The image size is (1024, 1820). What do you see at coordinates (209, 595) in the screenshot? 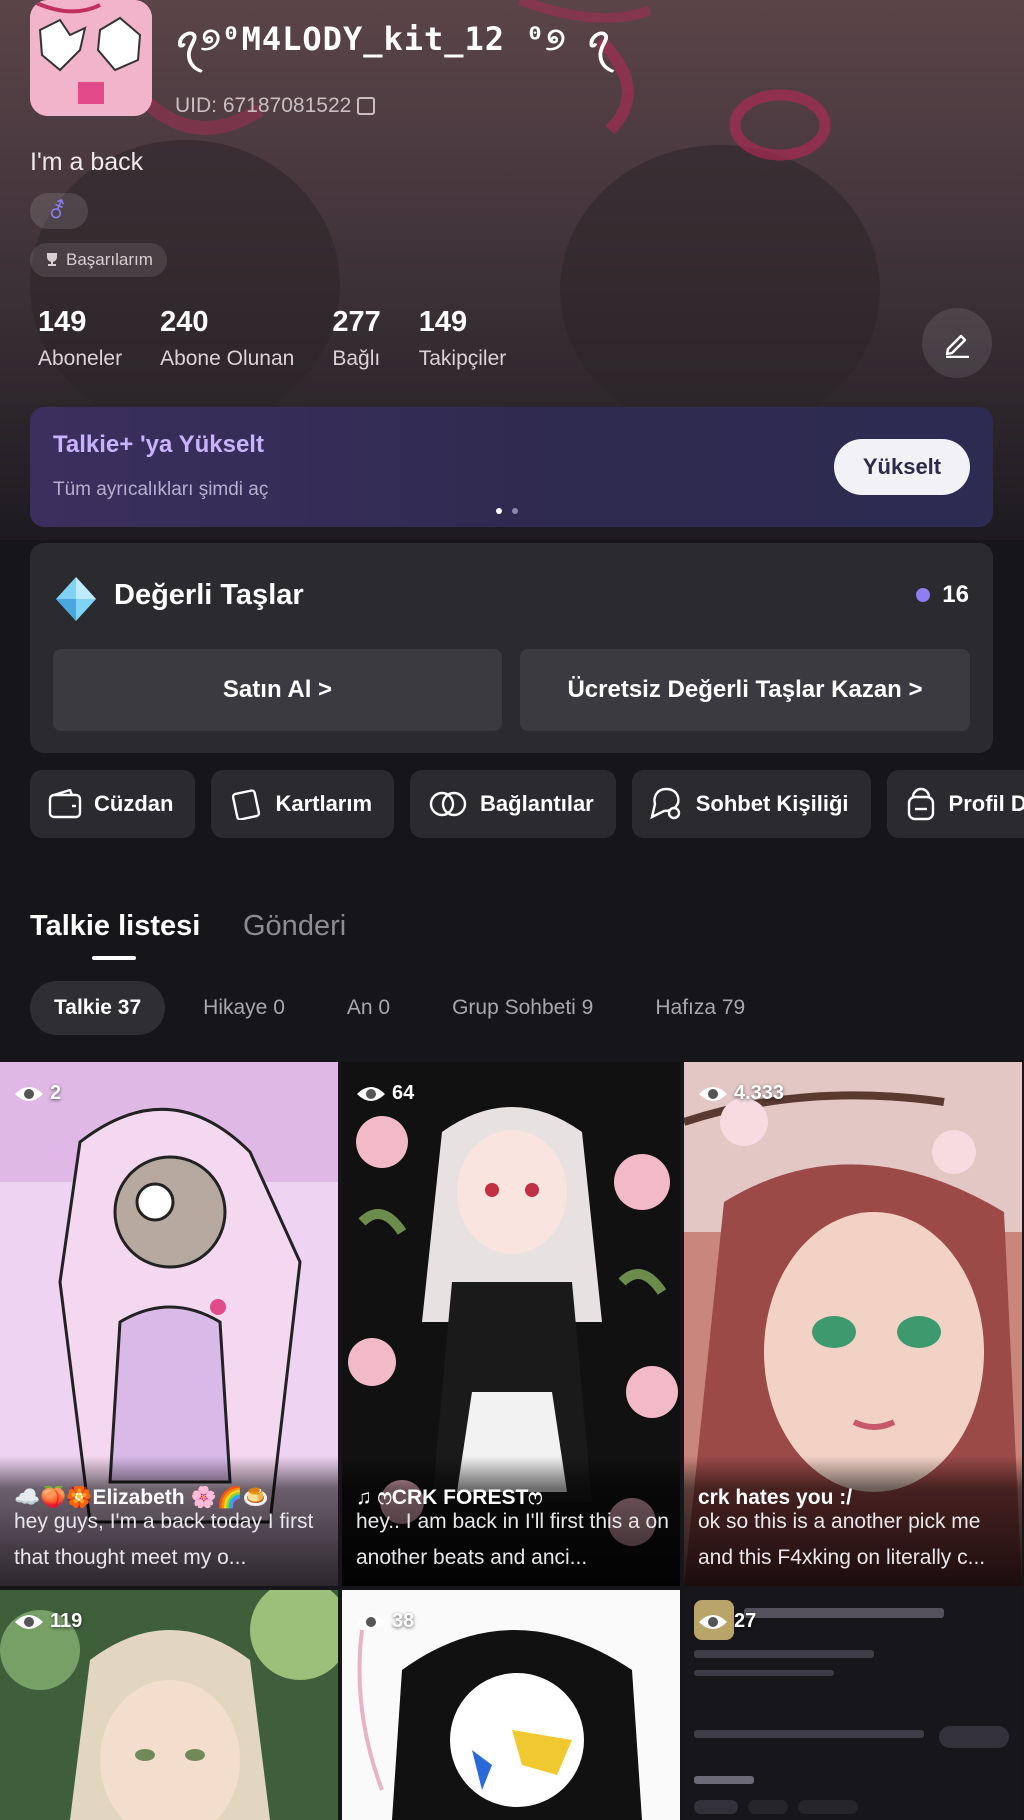
I see `gems-title: Değerli Taşlar` at bounding box center [209, 595].